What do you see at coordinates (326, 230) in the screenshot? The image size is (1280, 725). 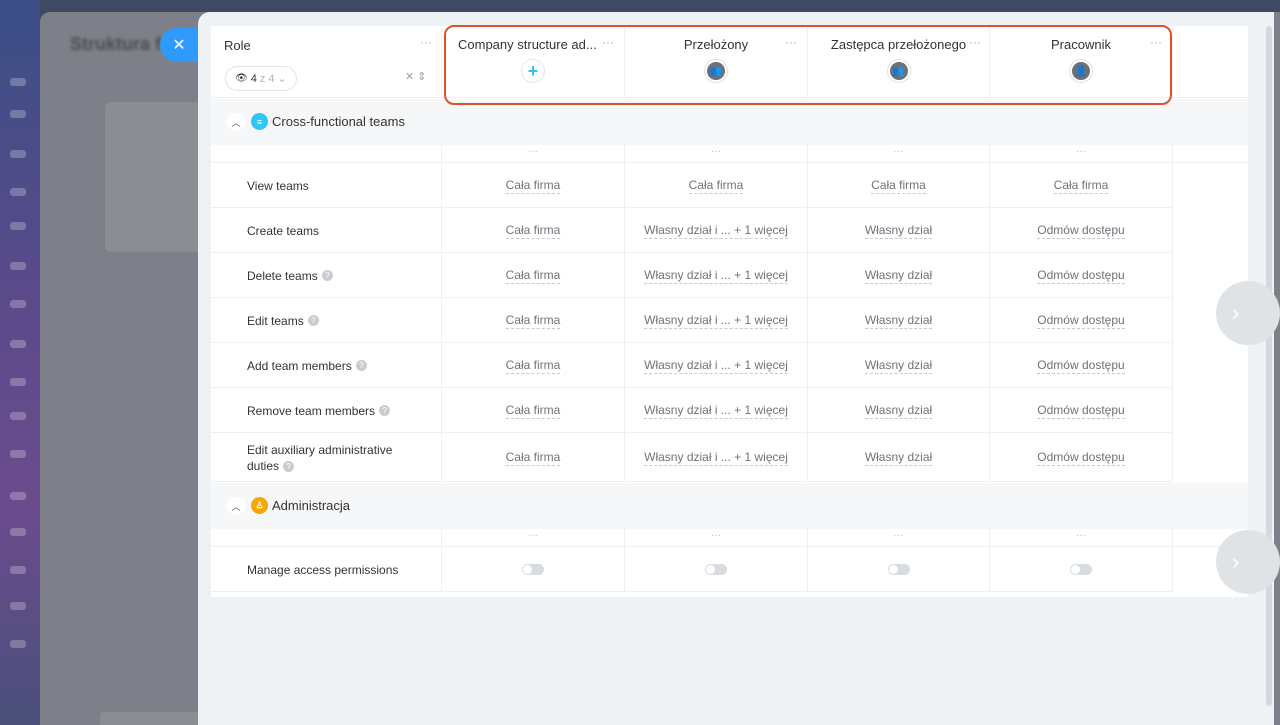 I see `row-label: Create teams` at bounding box center [326, 230].